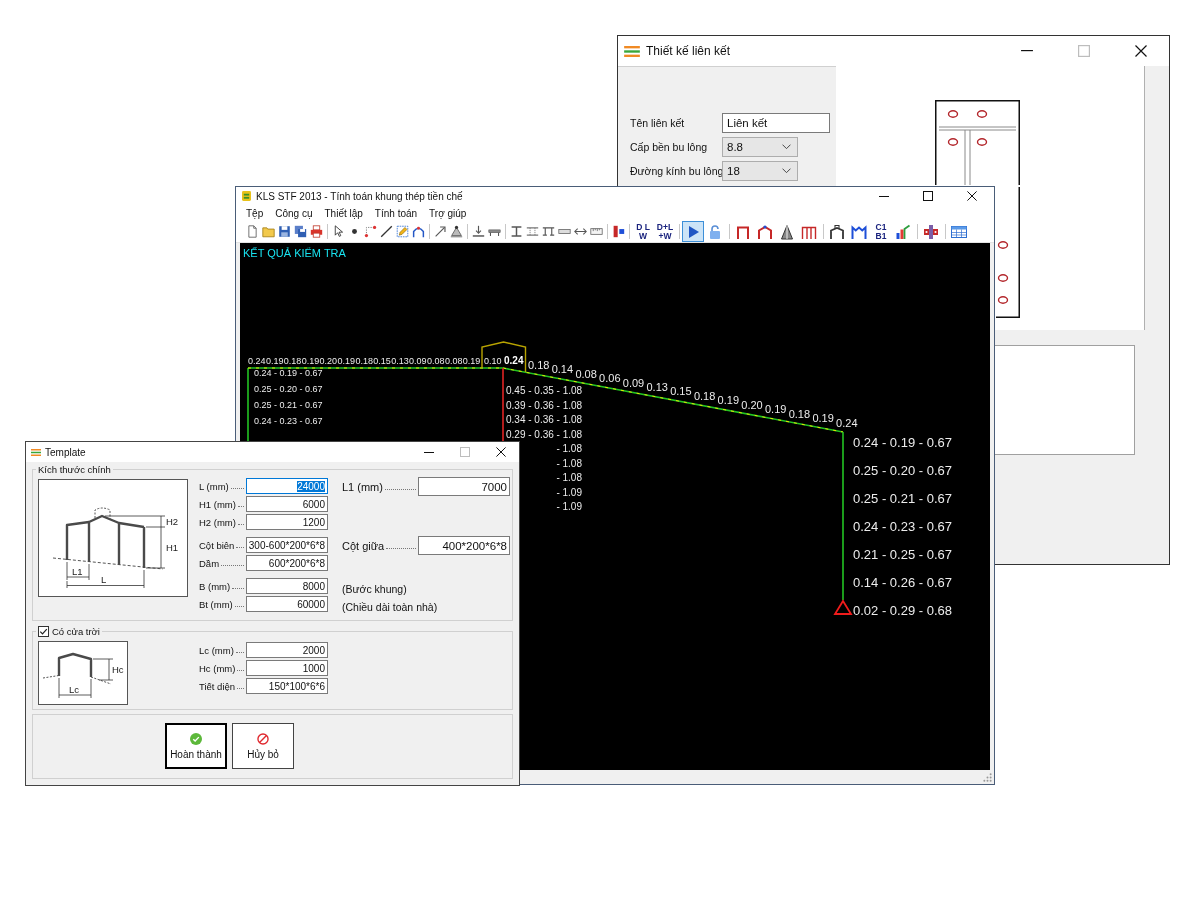  I want to click on ratio-label: 0.39 - 0.36 - 1.08, so click(544, 405).